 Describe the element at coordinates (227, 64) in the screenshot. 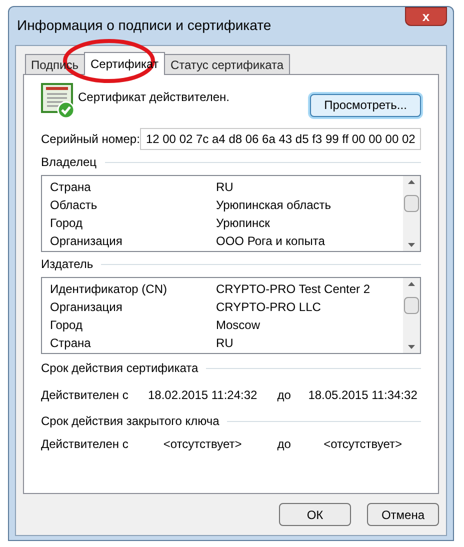

I see `tab: Статус сертификата` at that location.